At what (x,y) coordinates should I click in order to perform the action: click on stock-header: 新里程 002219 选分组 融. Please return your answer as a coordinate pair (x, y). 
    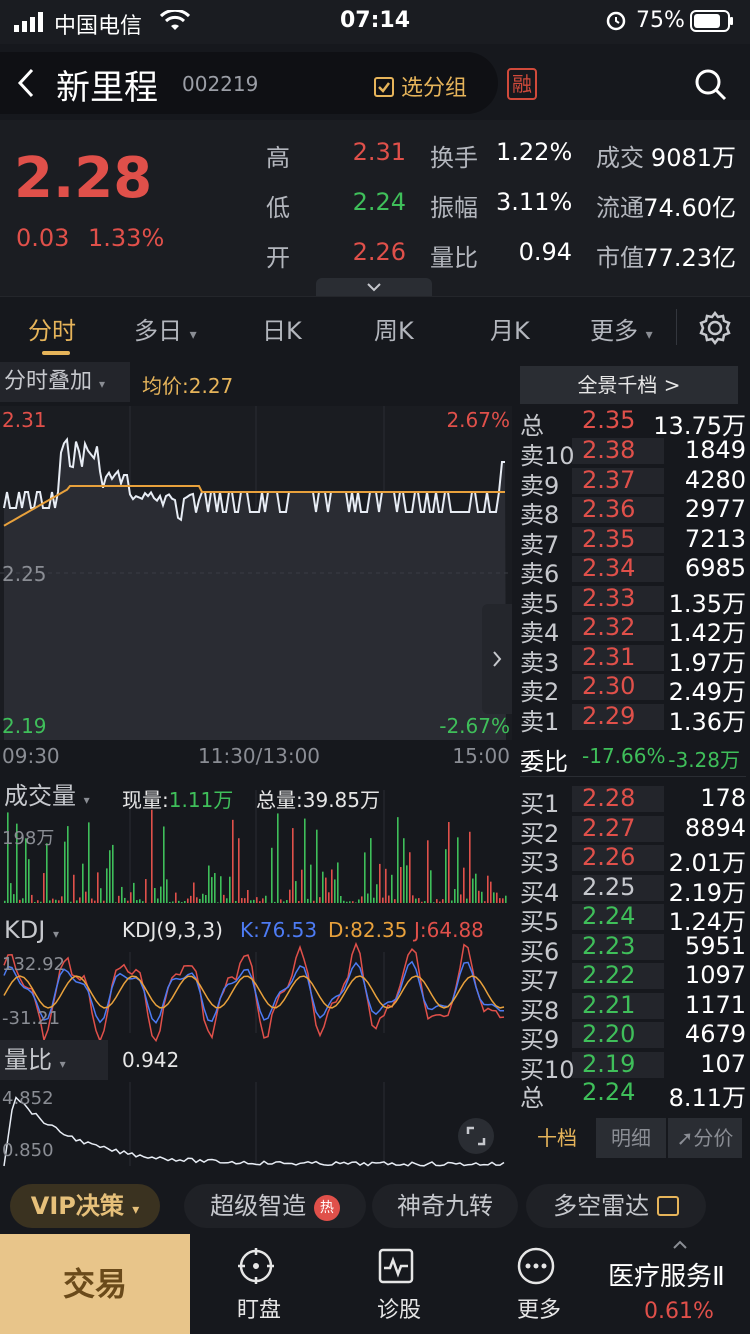
    Looking at the image, I should click on (375, 82).